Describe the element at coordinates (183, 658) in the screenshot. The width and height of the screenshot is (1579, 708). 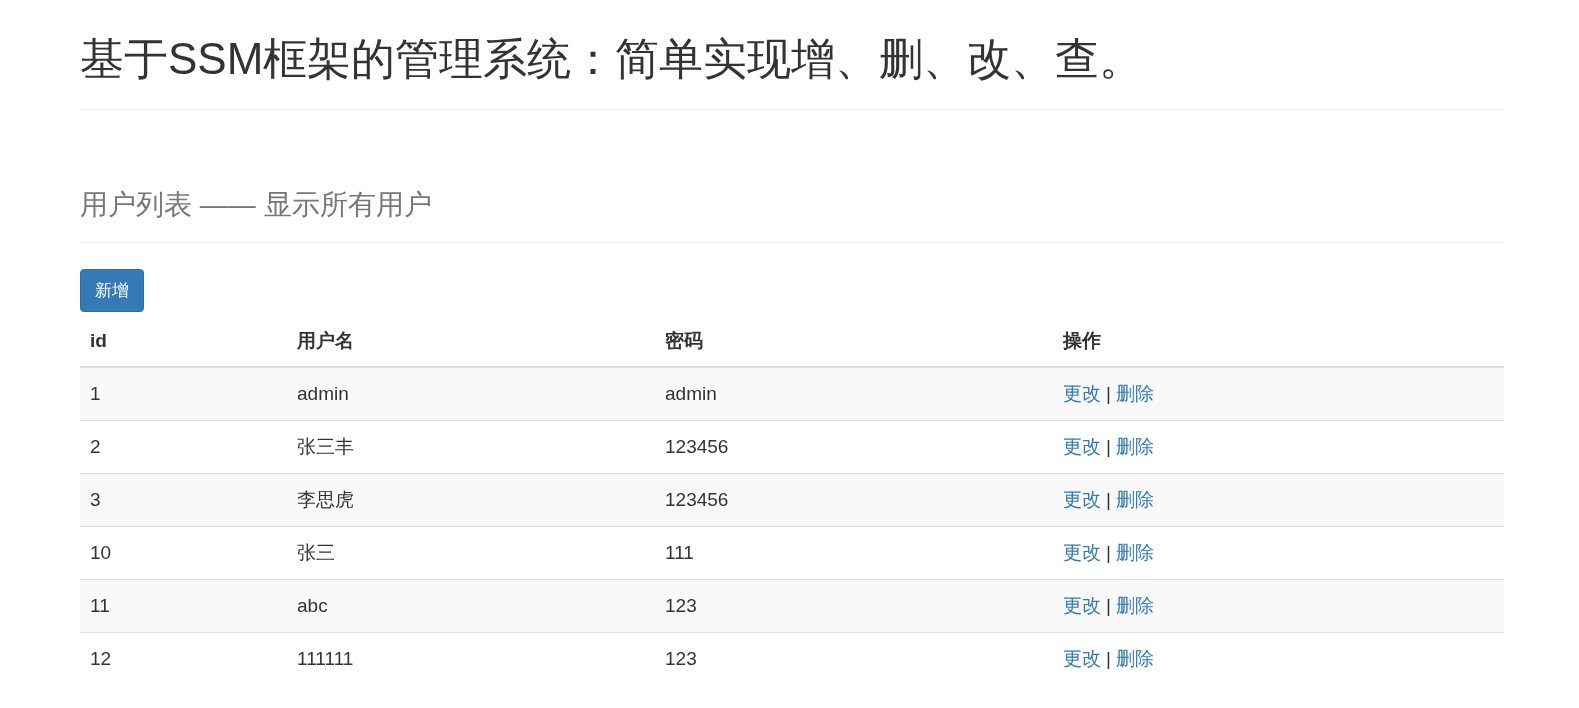
I see `table-cell: 12` at that location.